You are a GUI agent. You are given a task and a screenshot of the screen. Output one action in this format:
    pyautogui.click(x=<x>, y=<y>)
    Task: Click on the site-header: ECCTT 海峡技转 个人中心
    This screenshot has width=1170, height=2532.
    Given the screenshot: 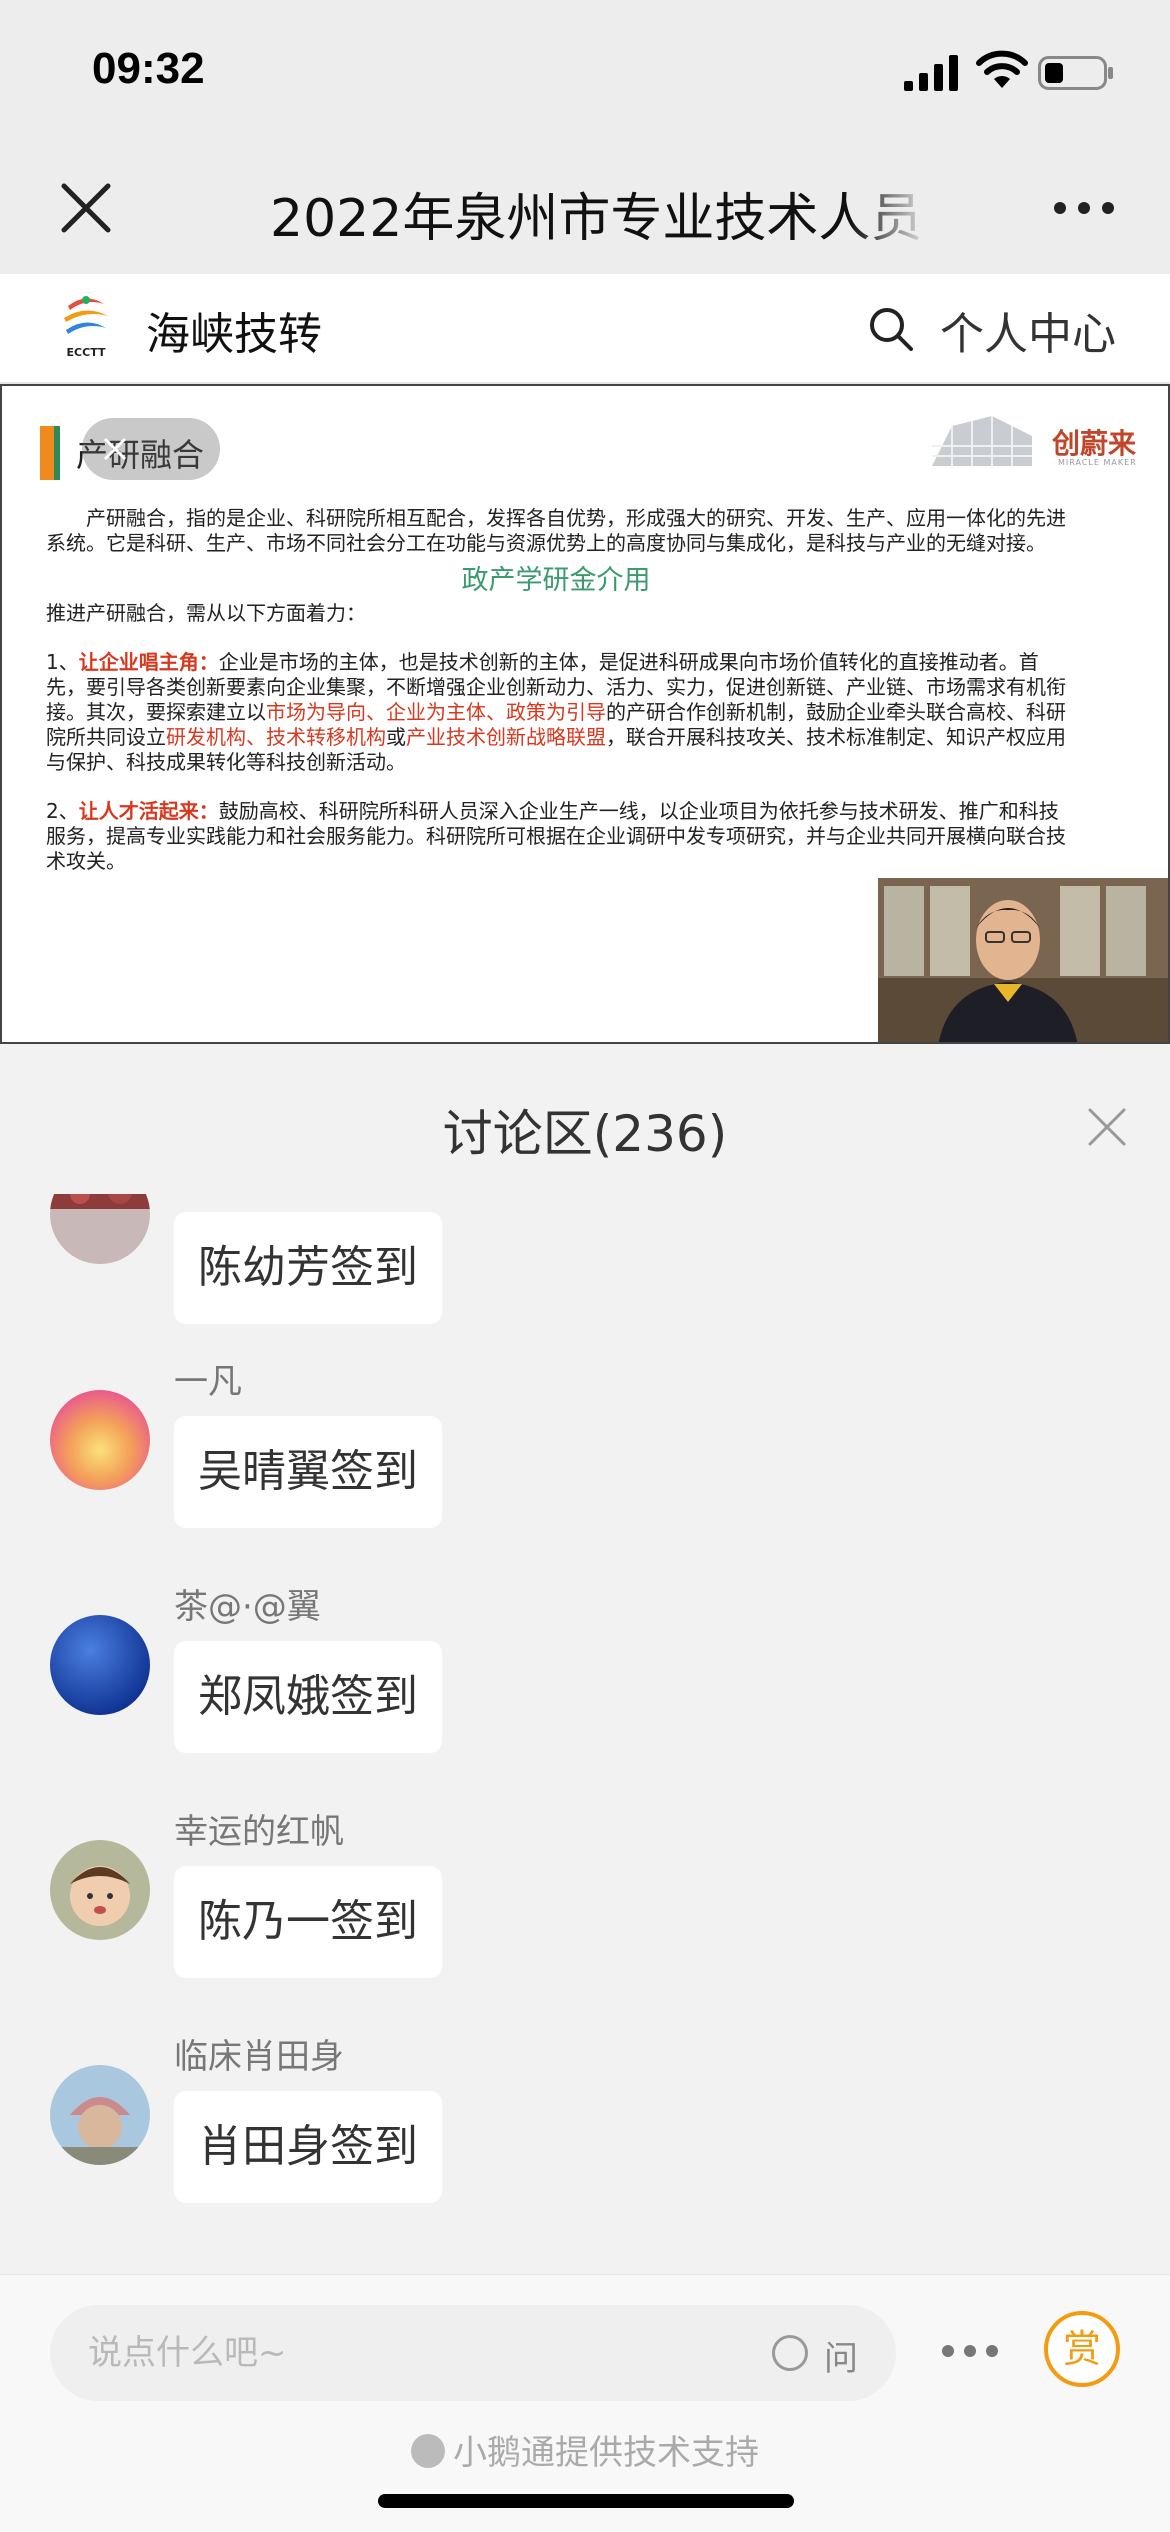 What is the action you would take?
    pyautogui.click(x=585, y=329)
    